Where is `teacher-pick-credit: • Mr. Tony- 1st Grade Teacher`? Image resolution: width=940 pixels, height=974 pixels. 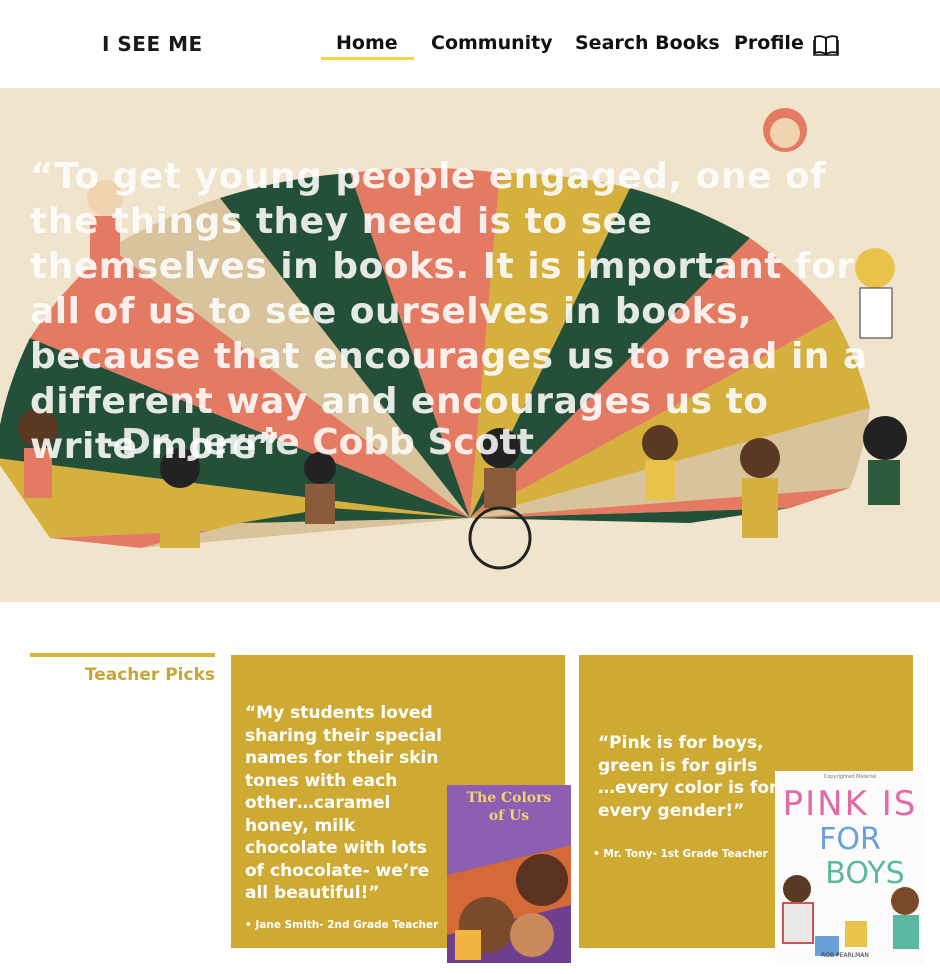 teacher-pick-credit: • Mr. Tony- 1st Grade Teacher is located at coordinates (680, 854).